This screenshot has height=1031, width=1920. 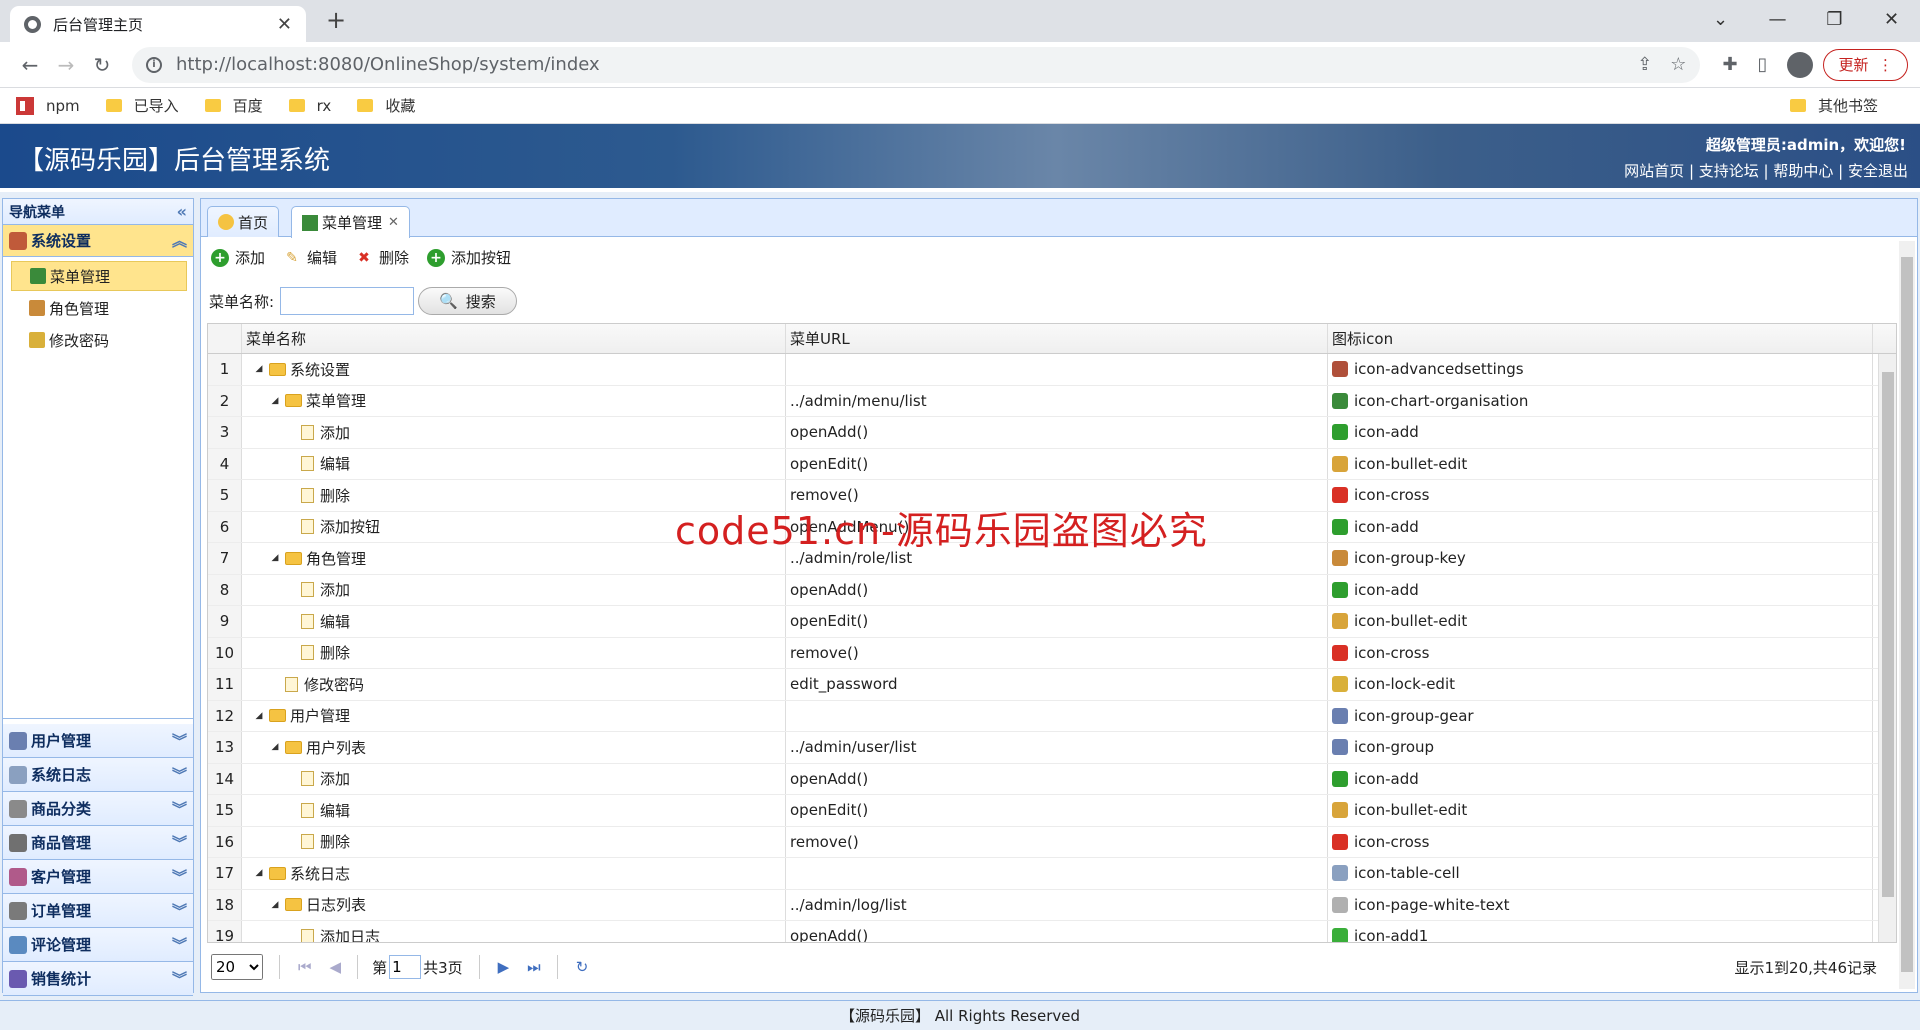 I want to click on refresh-icon: ↻, so click(x=582, y=967).